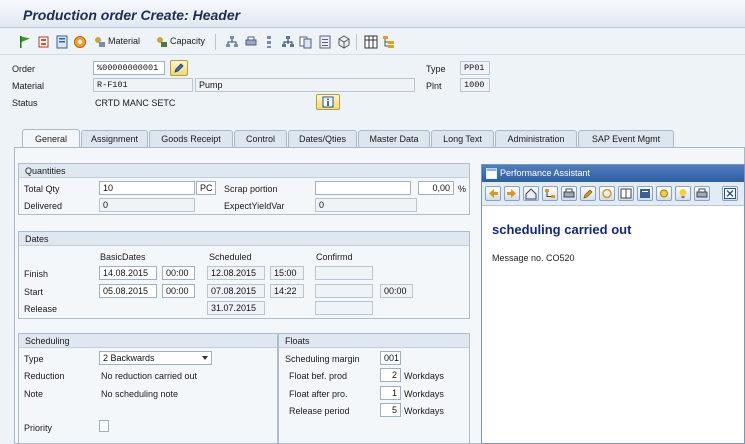  I want to click on print-preview-button, so click(702, 193).